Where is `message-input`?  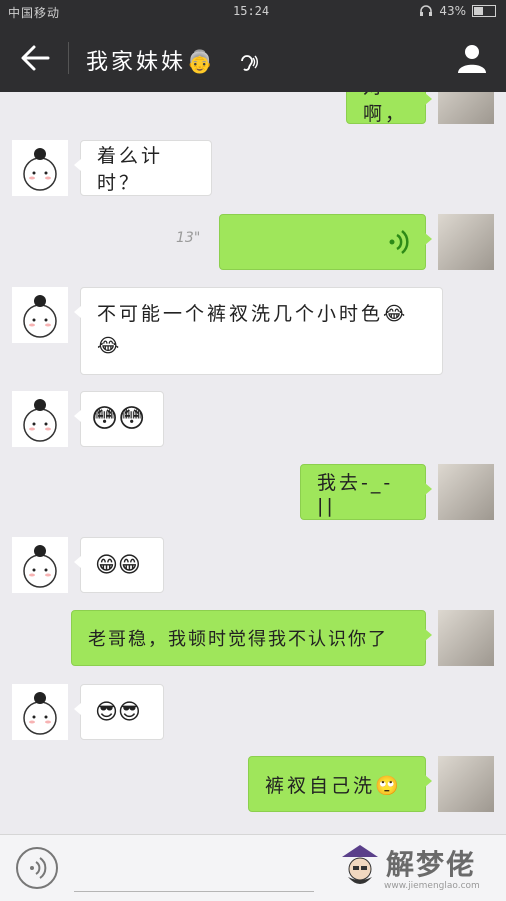
message-input is located at coordinates (194, 869).